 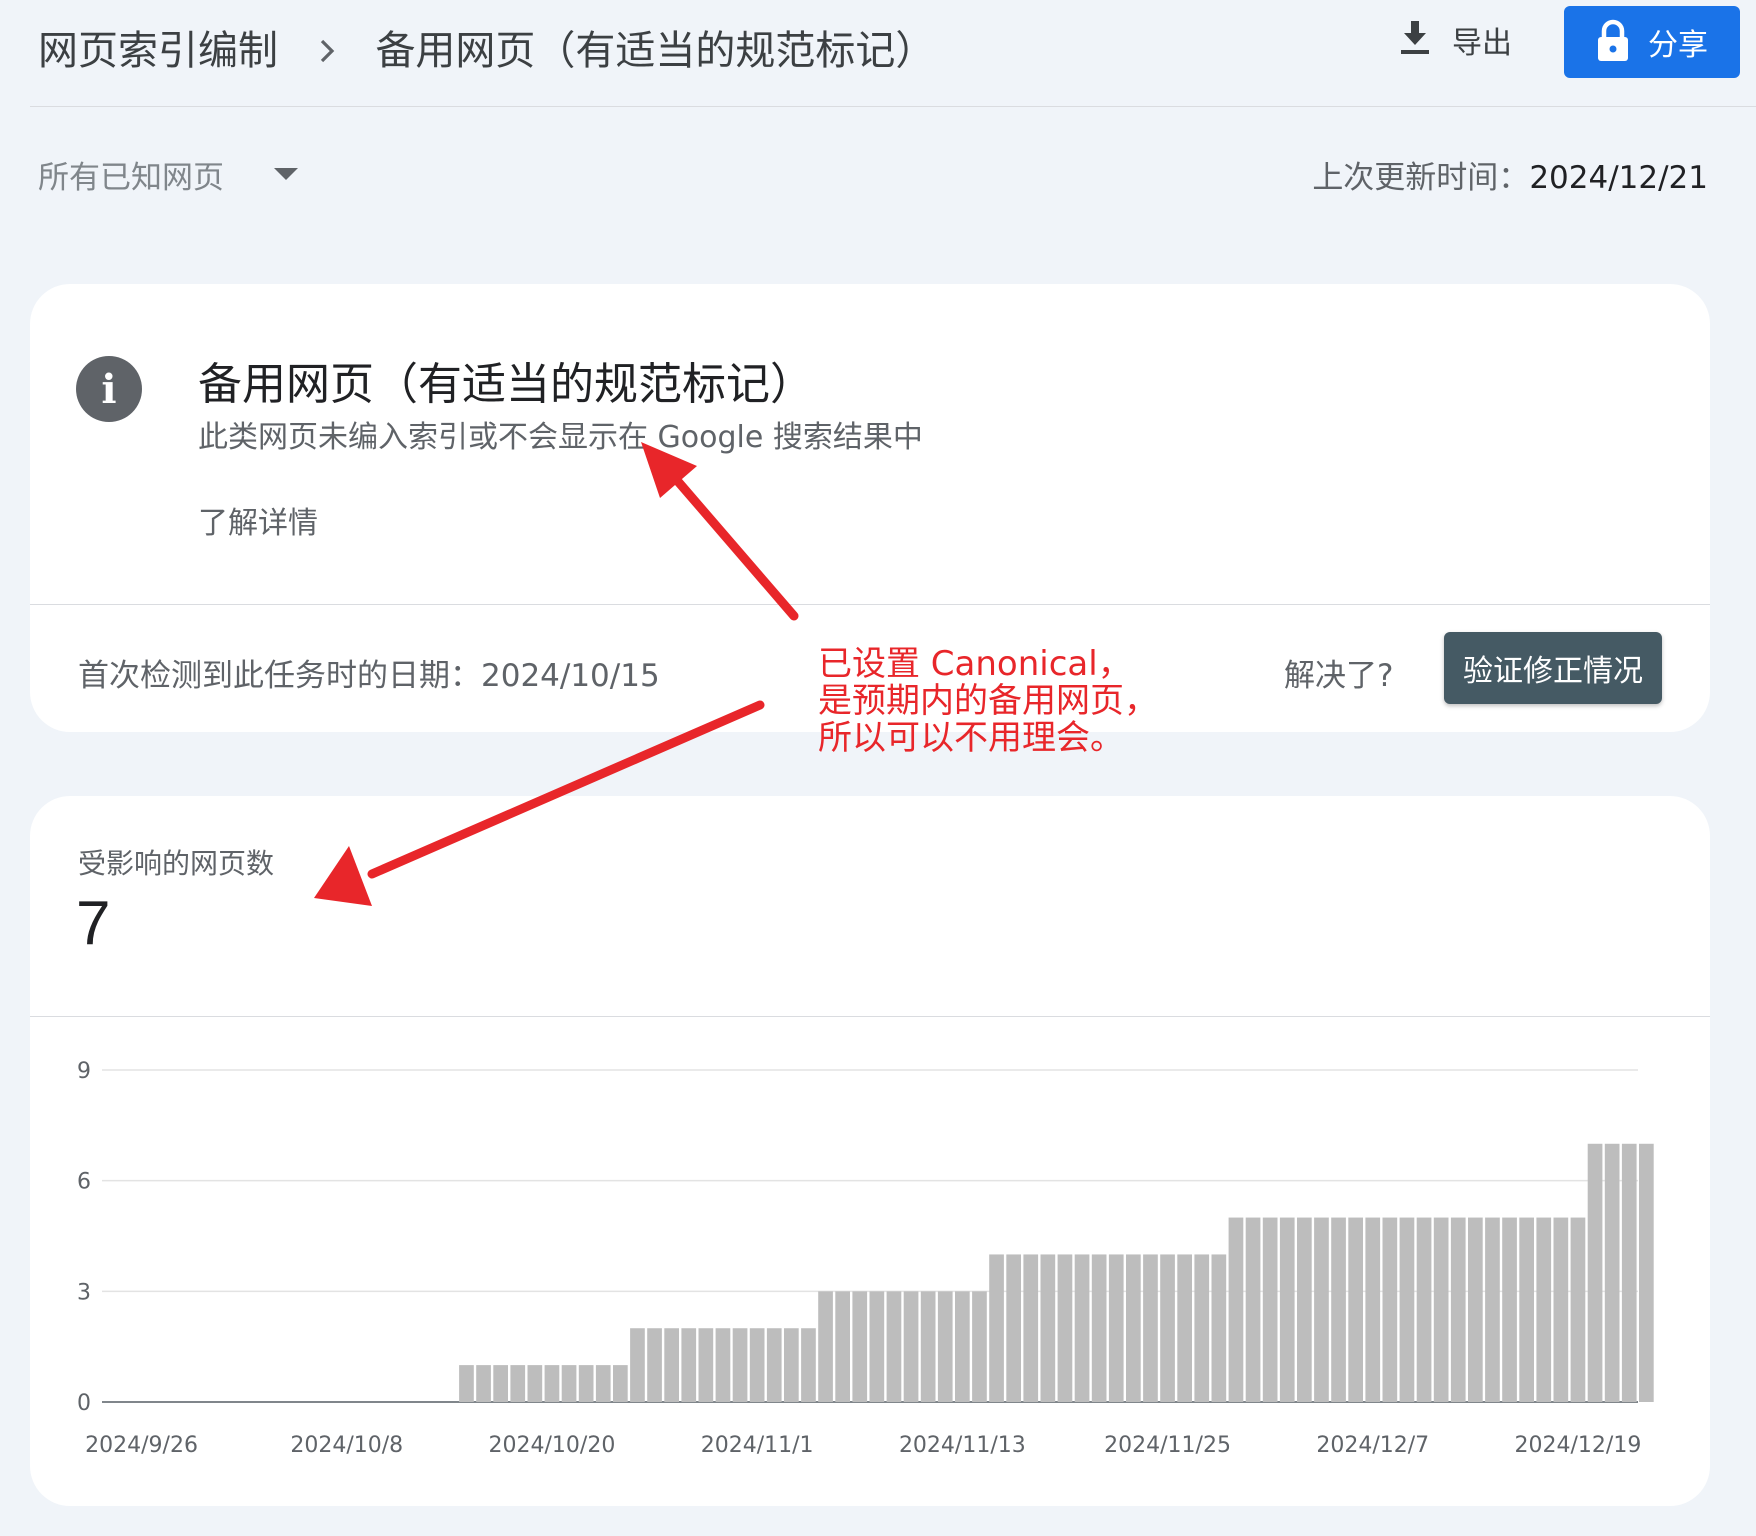 What do you see at coordinates (962, 1445) in the screenshot?
I see `x-tick-label: 2024/11/13` at bounding box center [962, 1445].